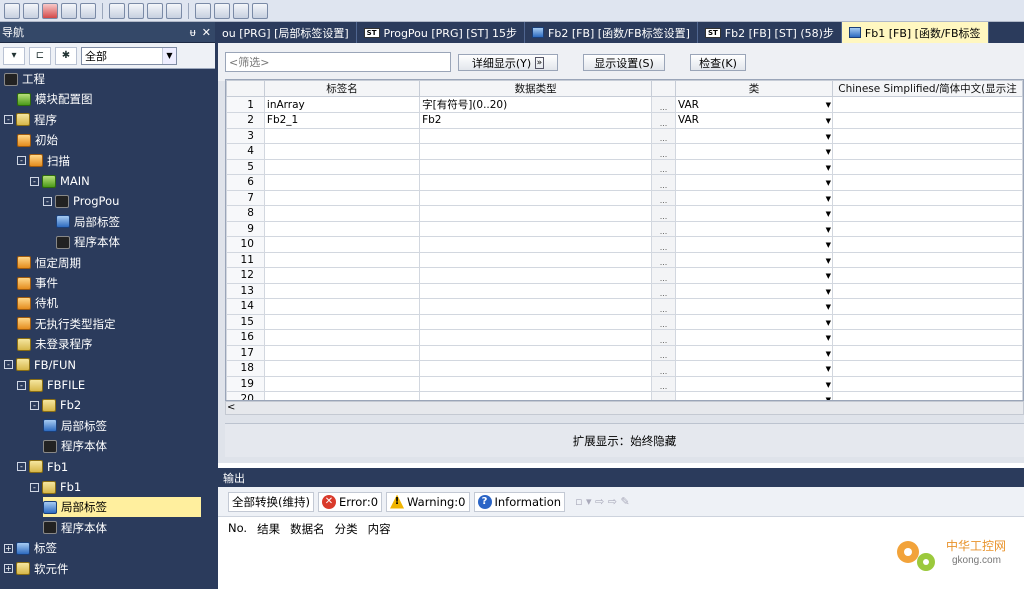  I want to click on data-type-cell: 字[有符号](0..20), so click(536, 104).